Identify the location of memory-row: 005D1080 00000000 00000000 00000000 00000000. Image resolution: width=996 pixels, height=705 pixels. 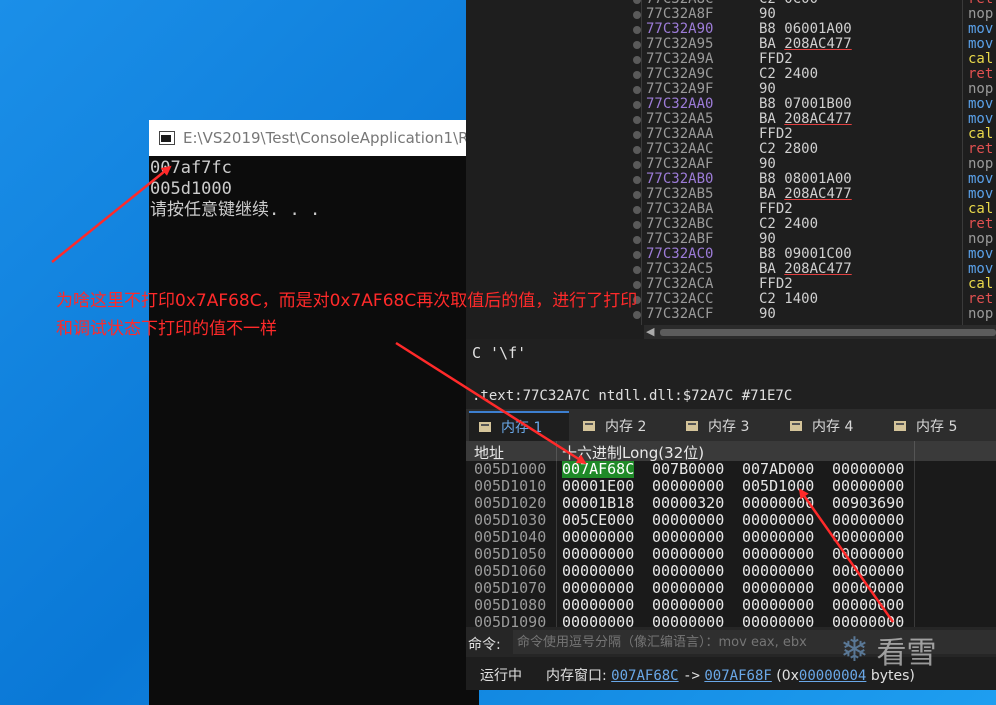
(690, 605).